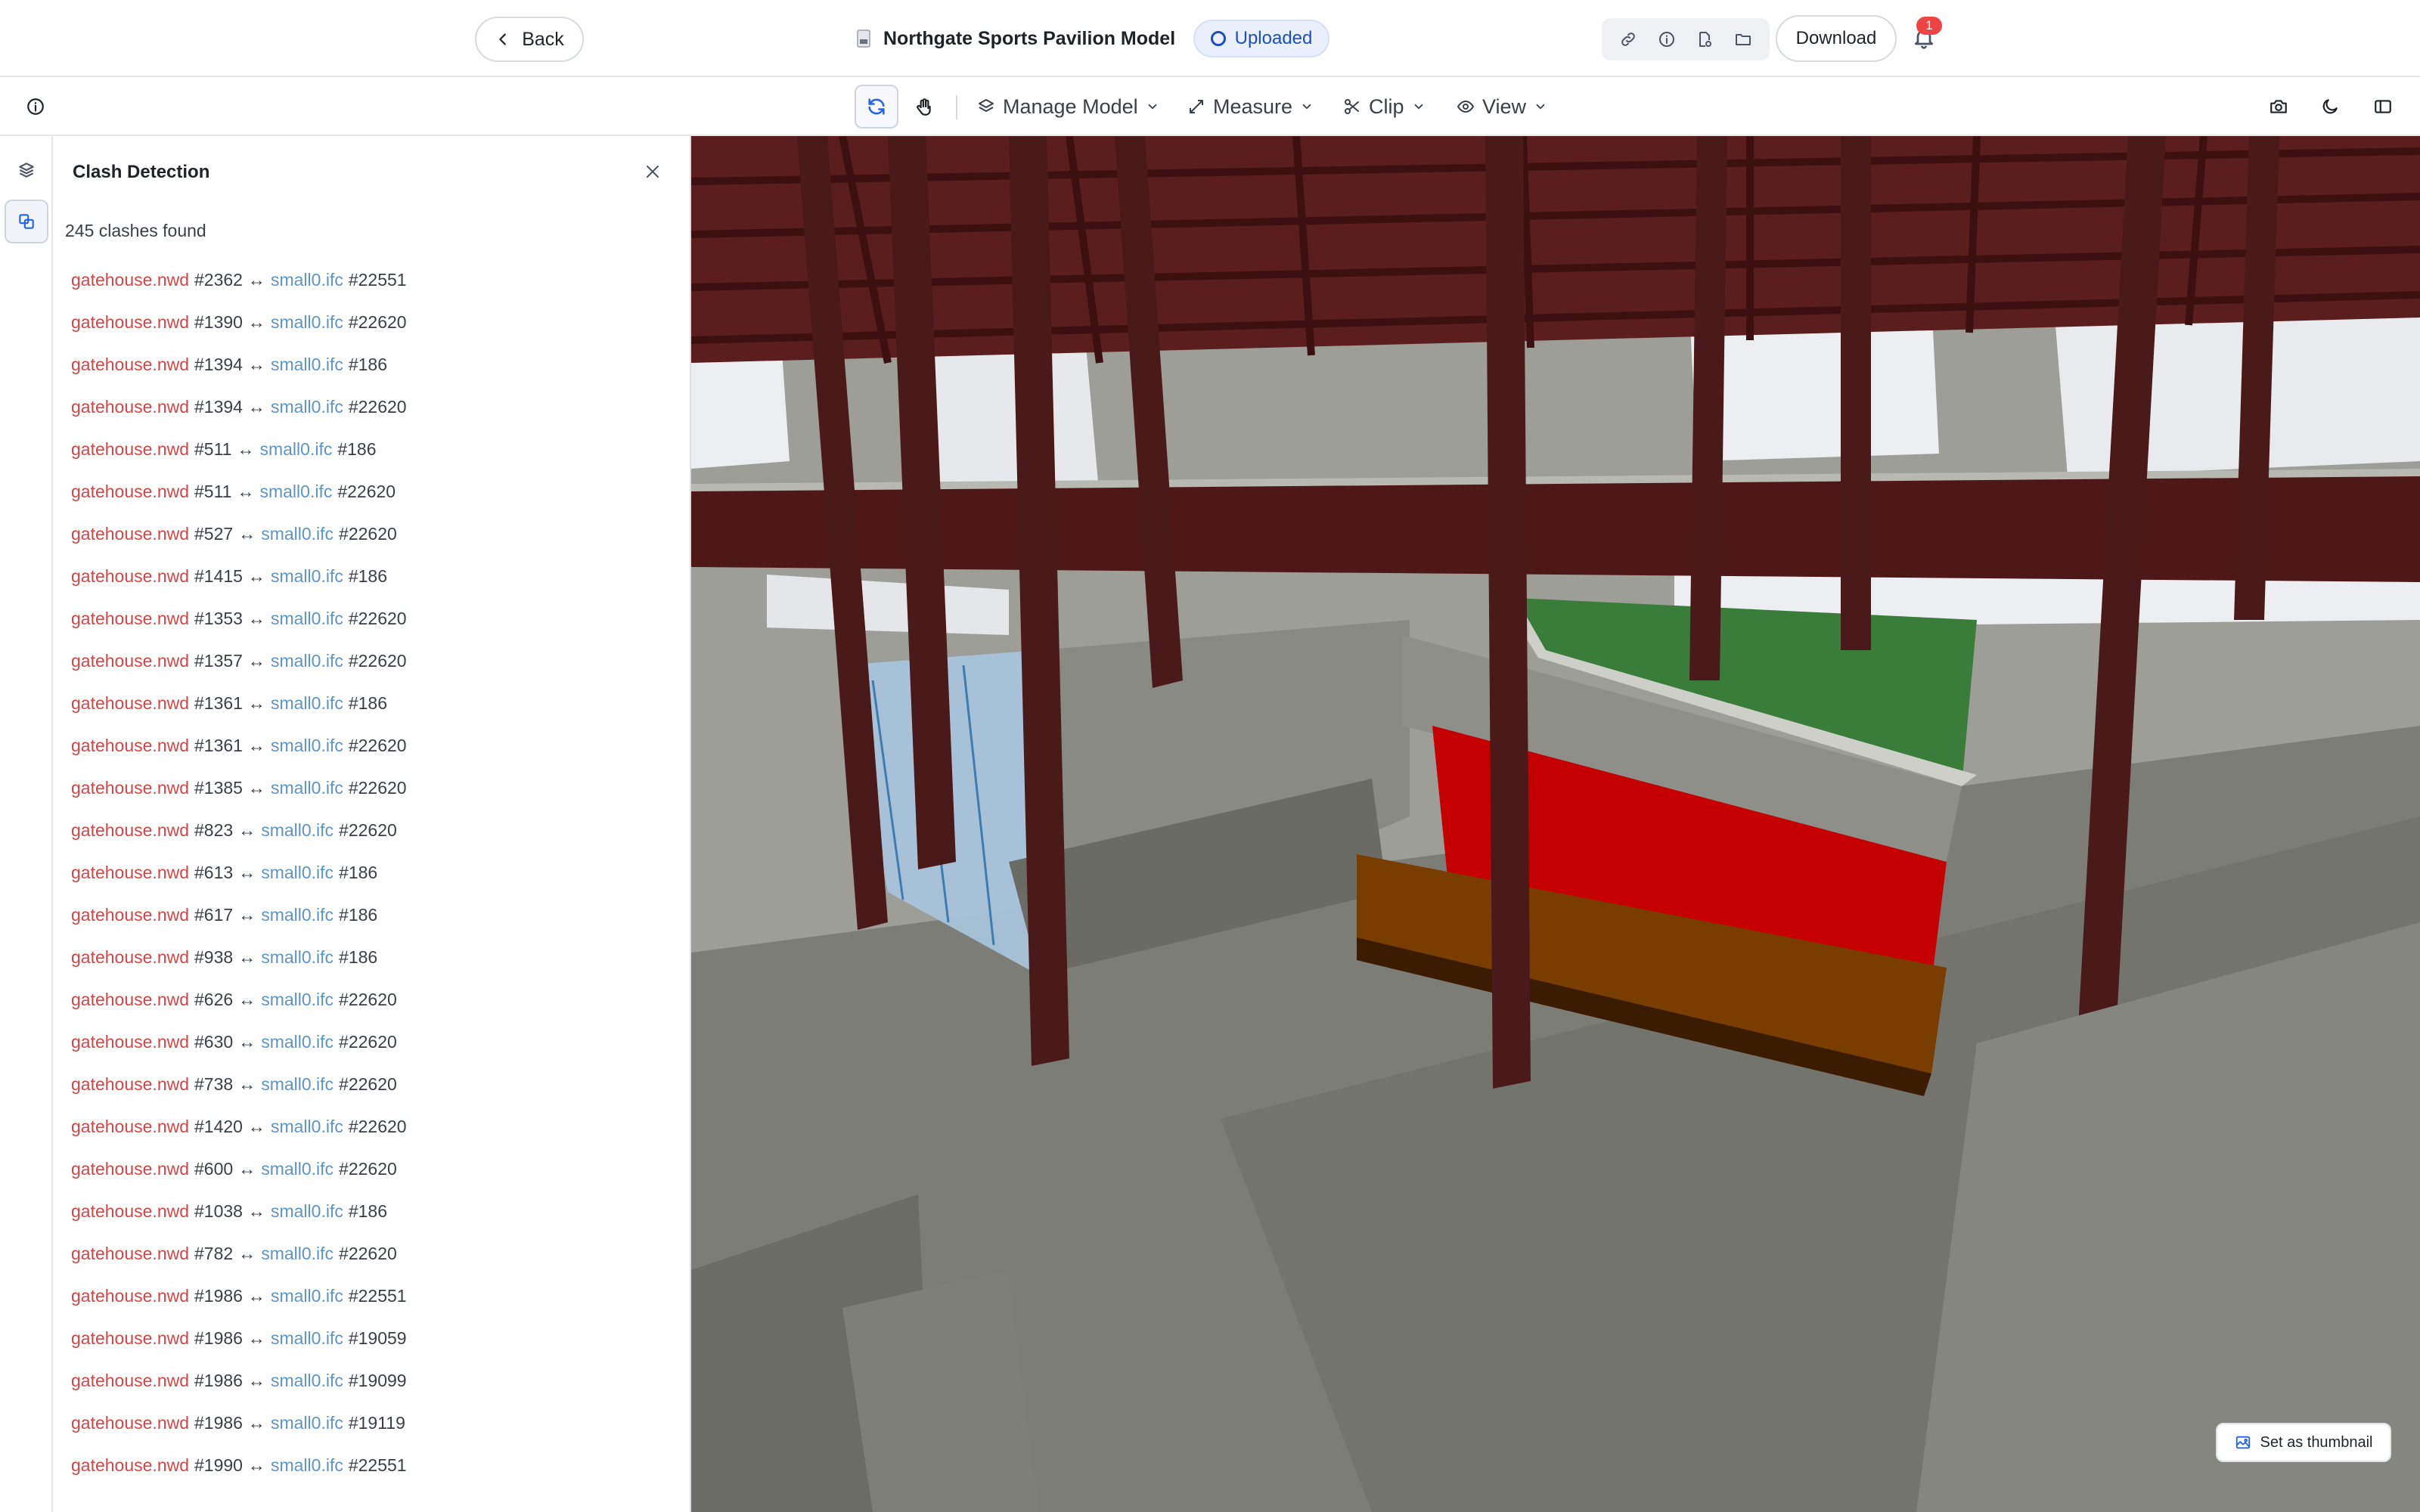  What do you see at coordinates (373, 1211) in the screenshot?
I see `clash-row: gatehouse.nwd #1038 ↔ small0.ifc #186` at bounding box center [373, 1211].